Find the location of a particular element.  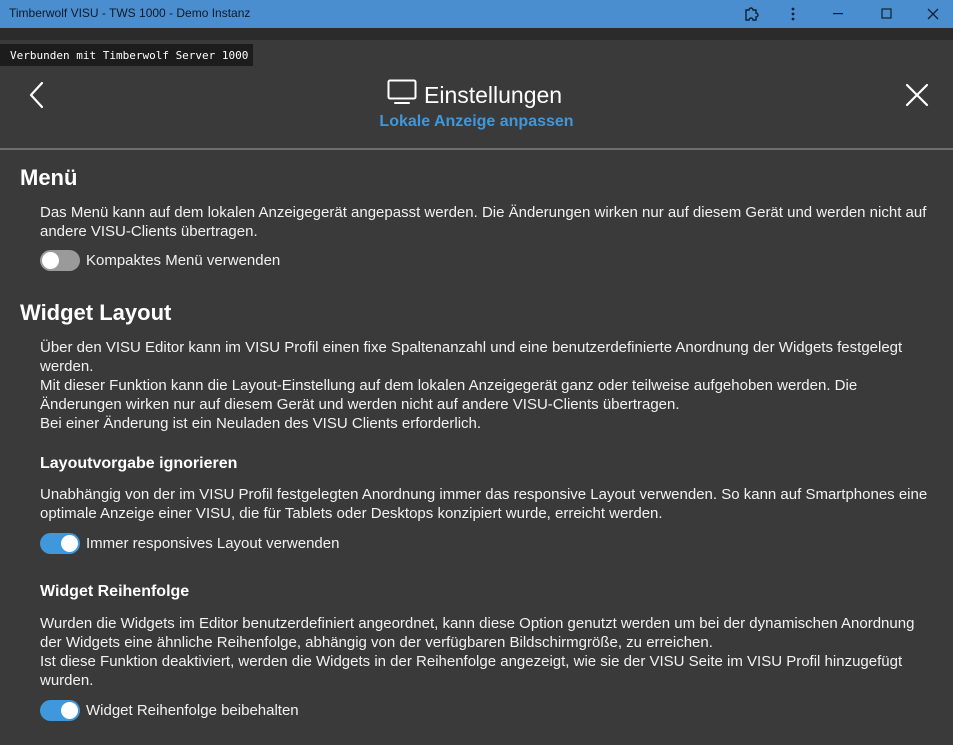

page-subtitle: Lokale Anzeige anpassen is located at coordinates (476, 121).